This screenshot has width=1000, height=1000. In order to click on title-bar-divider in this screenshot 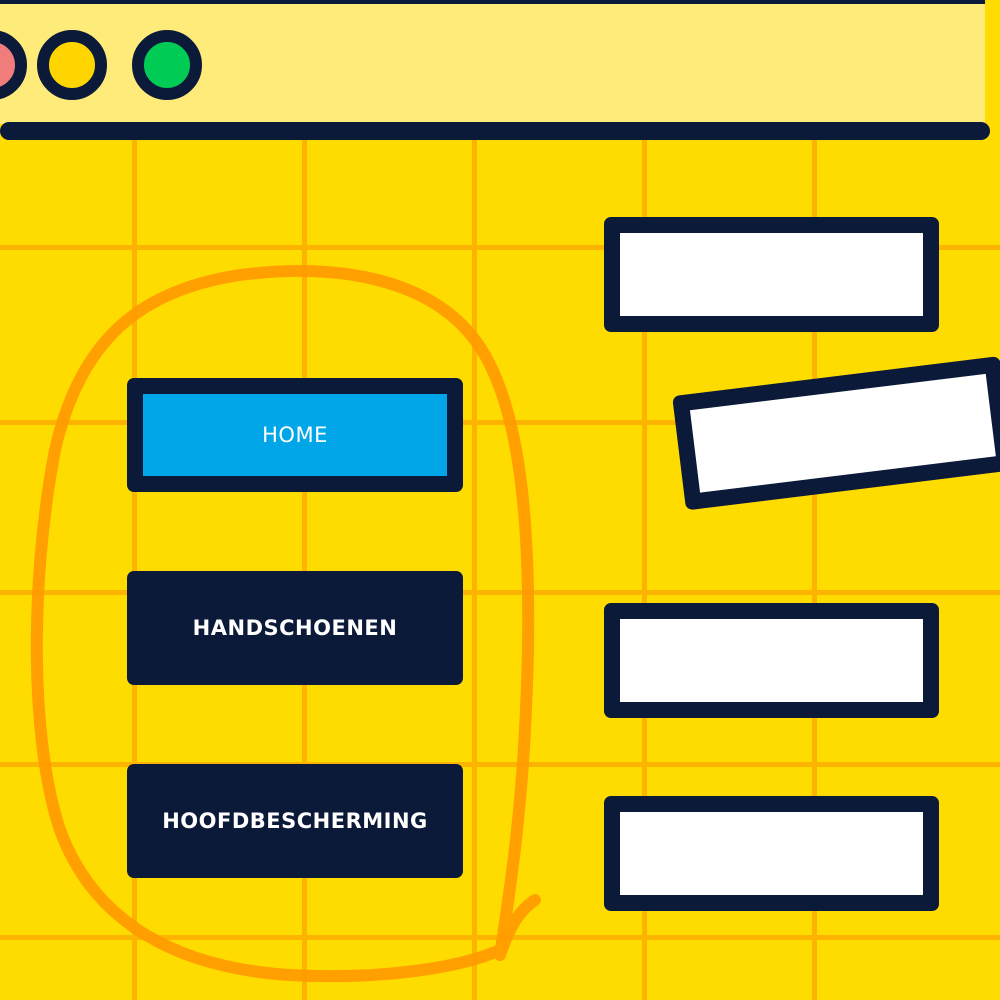, I will do `click(495, 131)`.